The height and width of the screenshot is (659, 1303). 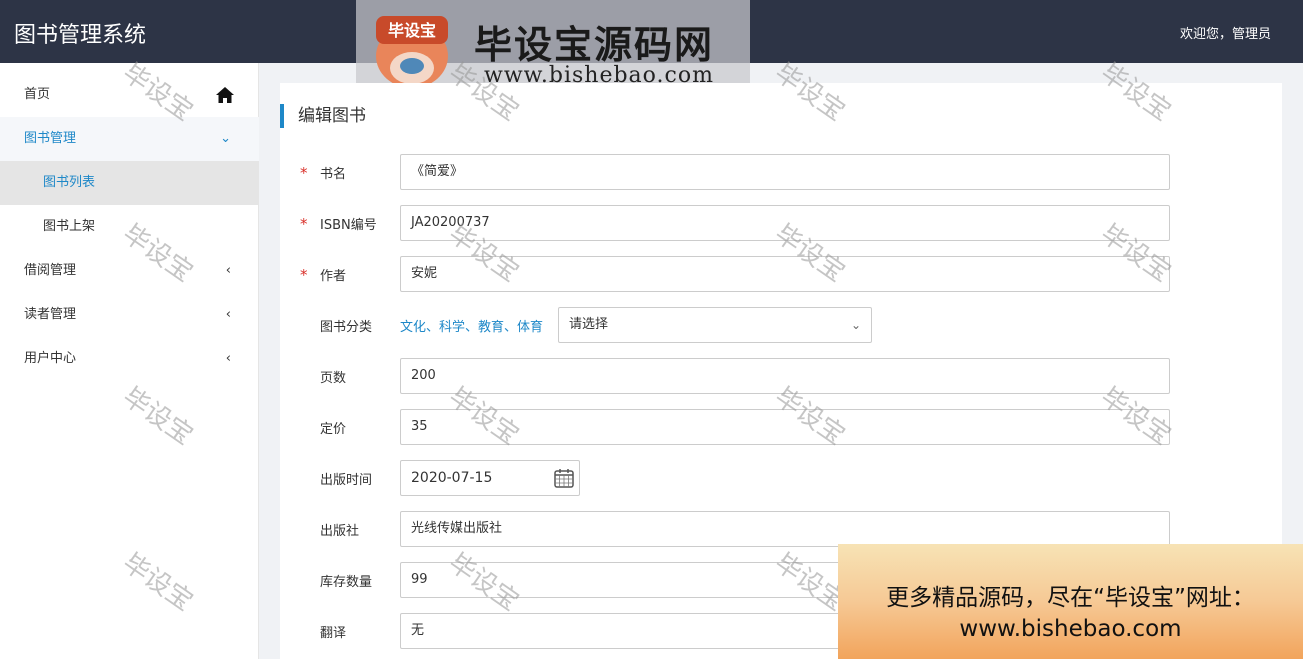 I want to click on field-label: 翻译, so click(x=333, y=633).